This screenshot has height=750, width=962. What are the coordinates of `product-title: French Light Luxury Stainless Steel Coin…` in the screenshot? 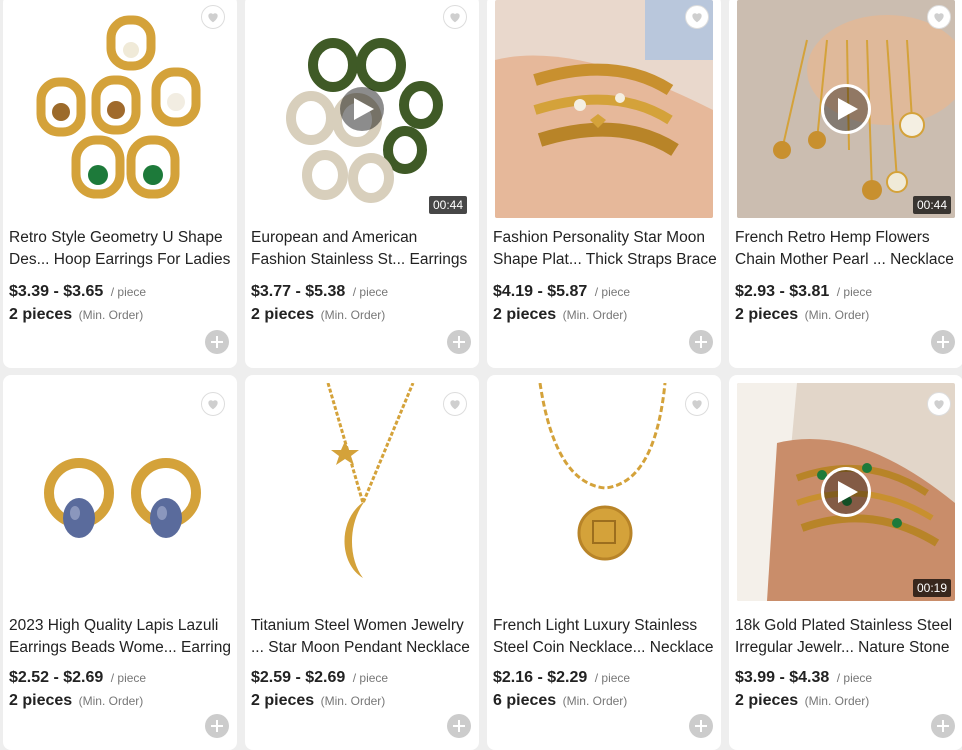 It's located at (605, 637).